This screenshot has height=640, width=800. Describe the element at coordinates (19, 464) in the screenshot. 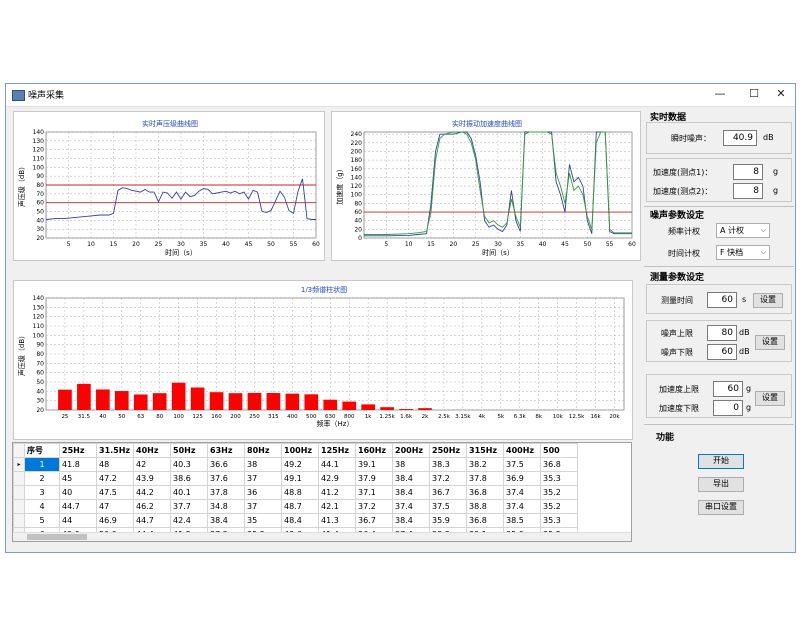

I see `row-header: ▸` at that location.